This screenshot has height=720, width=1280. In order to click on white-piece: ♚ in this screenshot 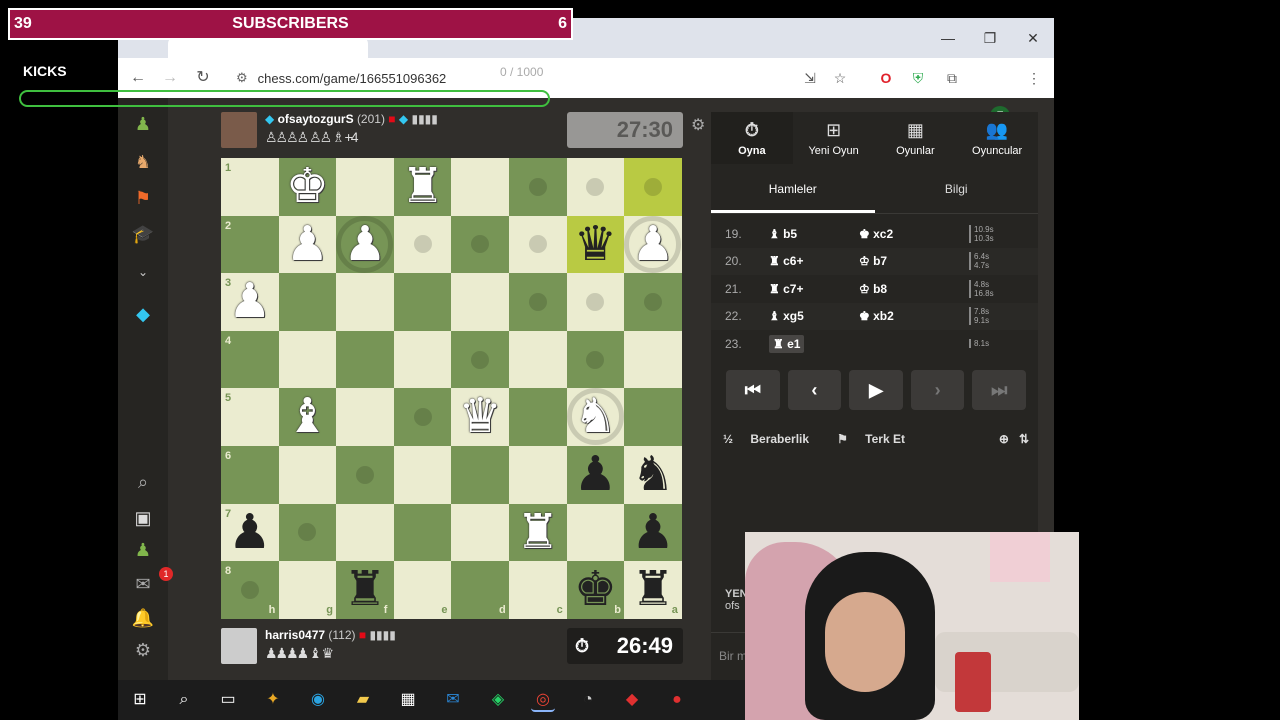, I will do `click(308, 187)`.